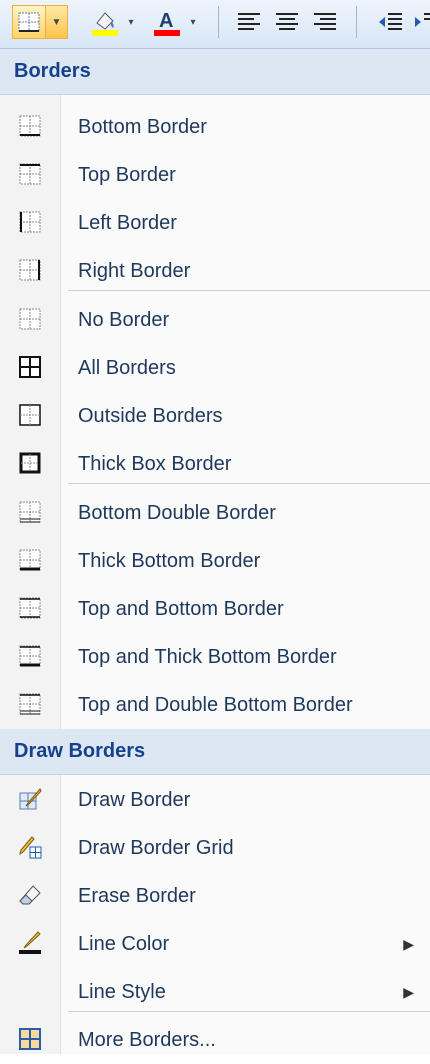 The height and width of the screenshot is (1064, 430). I want to click on increase-indent-button, so click(421, 22).